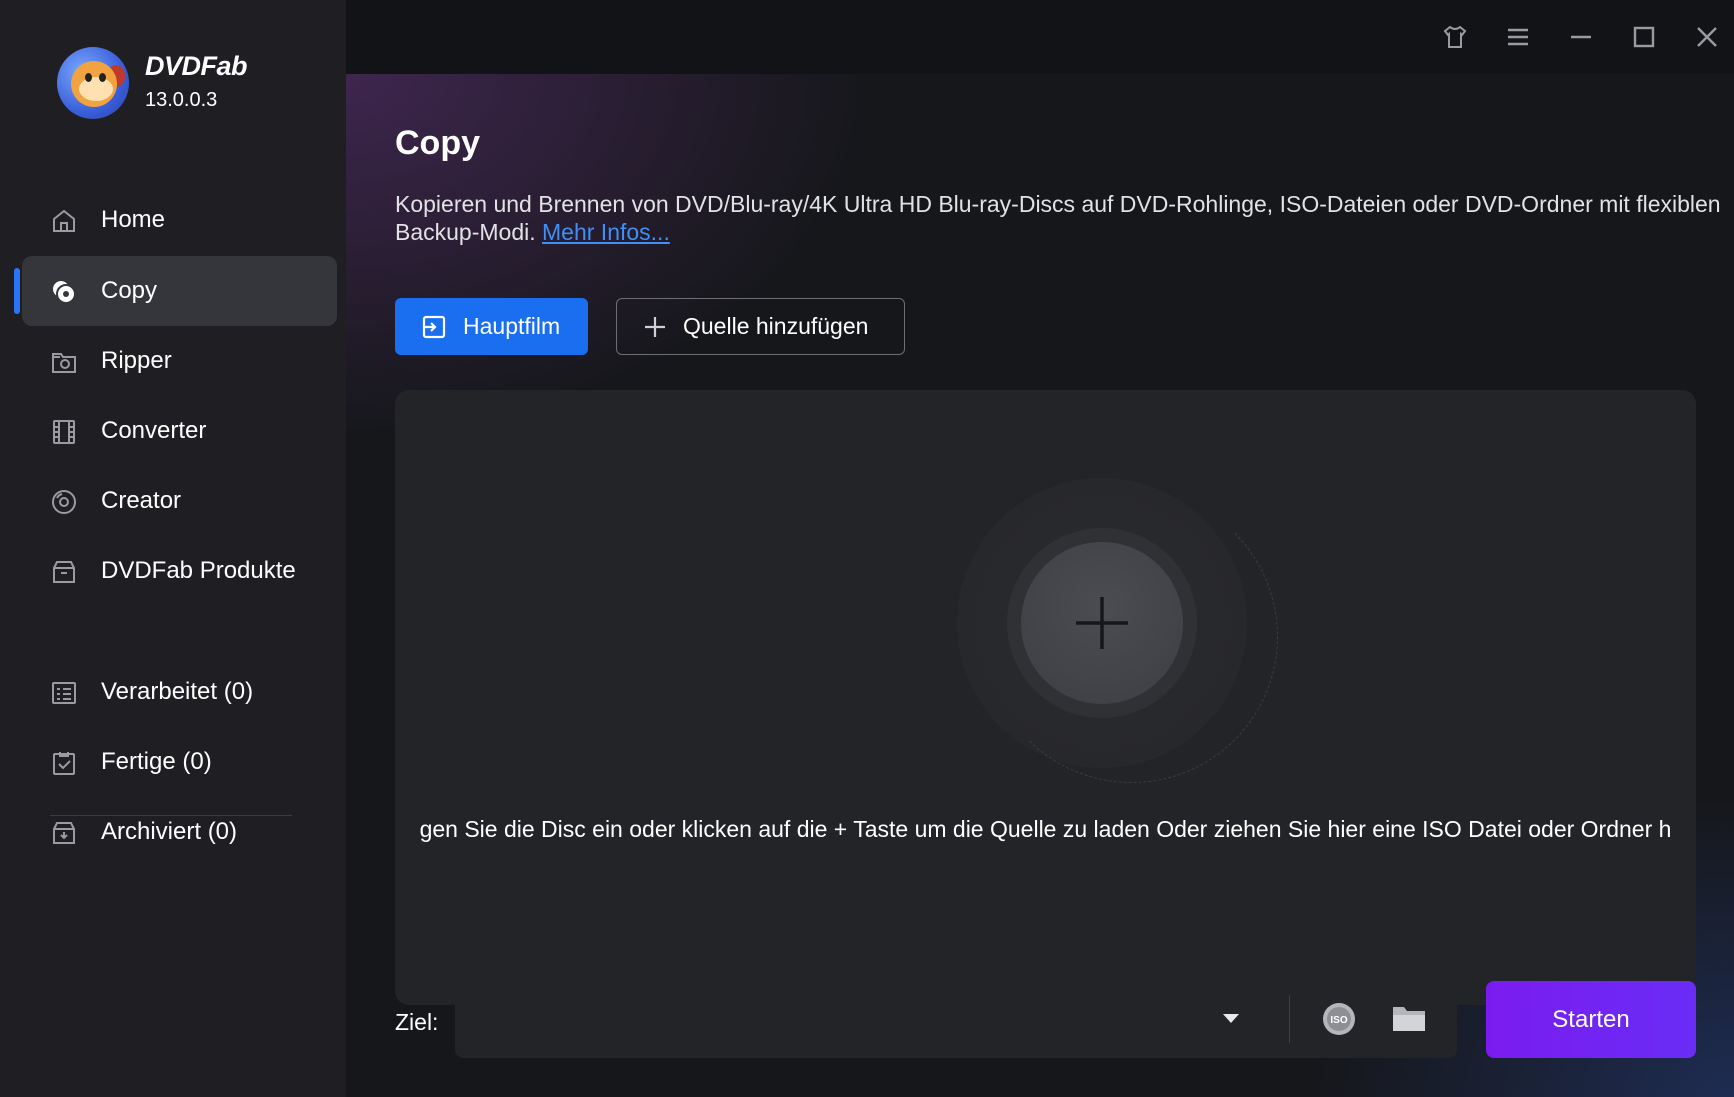  What do you see at coordinates (1518, 37) in the screenshot?
I see `menu-icon` at bounding box center [1518, 37].